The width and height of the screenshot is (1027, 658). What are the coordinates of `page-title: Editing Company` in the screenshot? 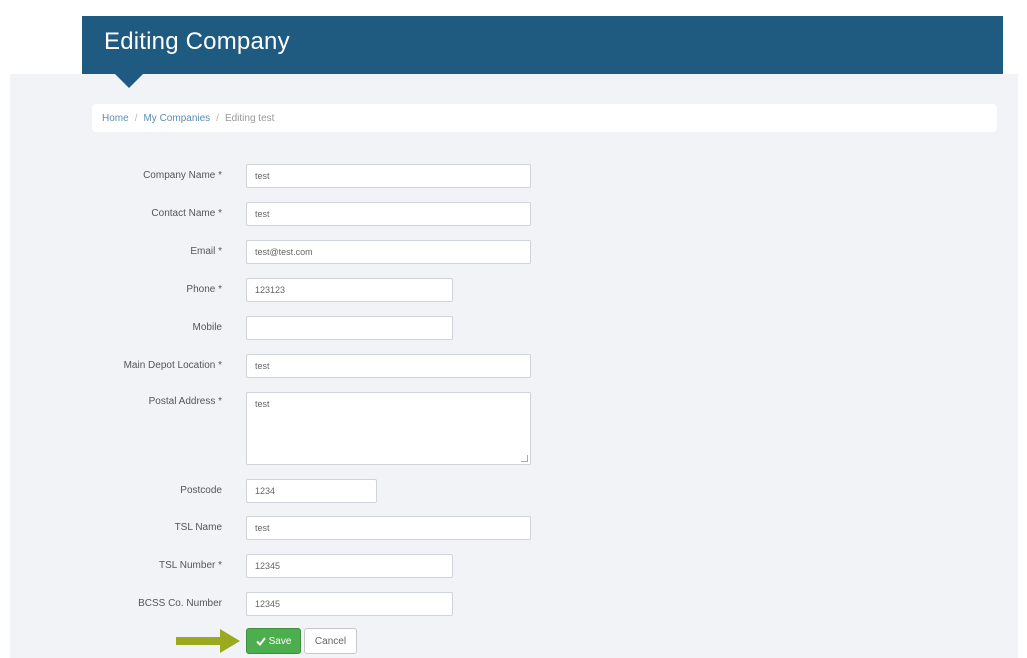 It's located at (197, 41).